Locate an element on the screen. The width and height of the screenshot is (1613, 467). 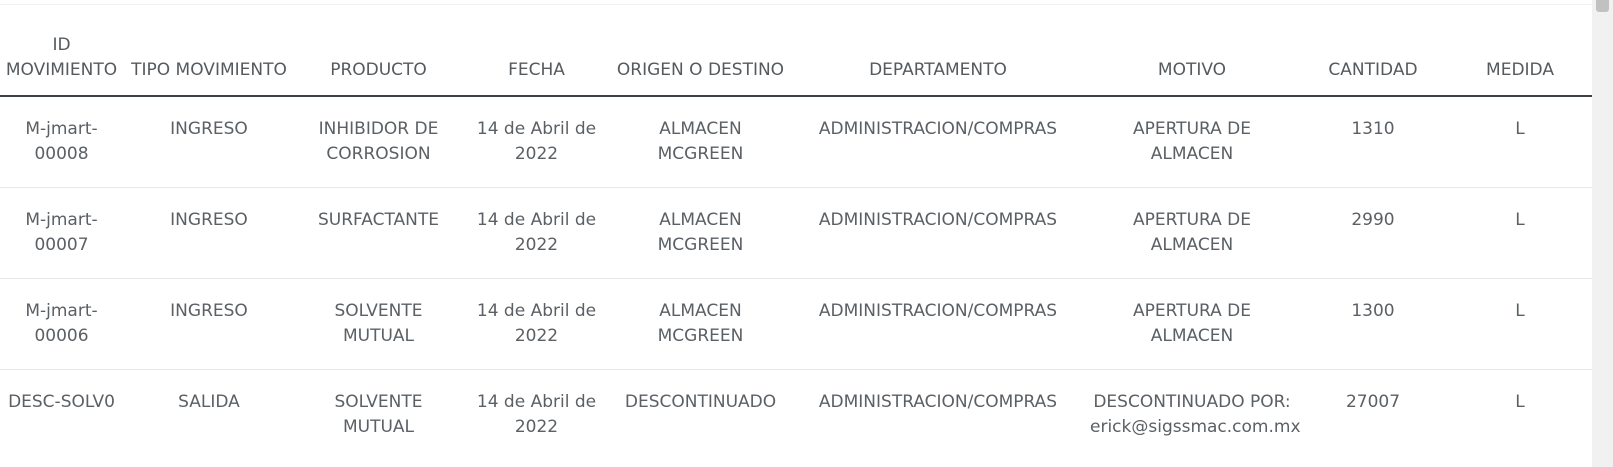
cell-origen-destino: DESCONTINUADO is located at coordinates (700, 401).